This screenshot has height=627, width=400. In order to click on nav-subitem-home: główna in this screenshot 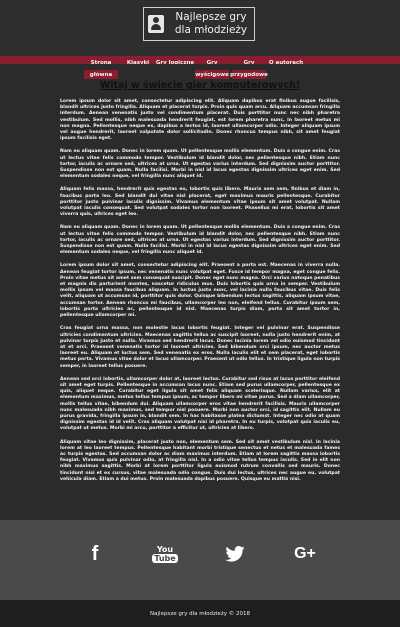, I will do `click(101, 74)`.